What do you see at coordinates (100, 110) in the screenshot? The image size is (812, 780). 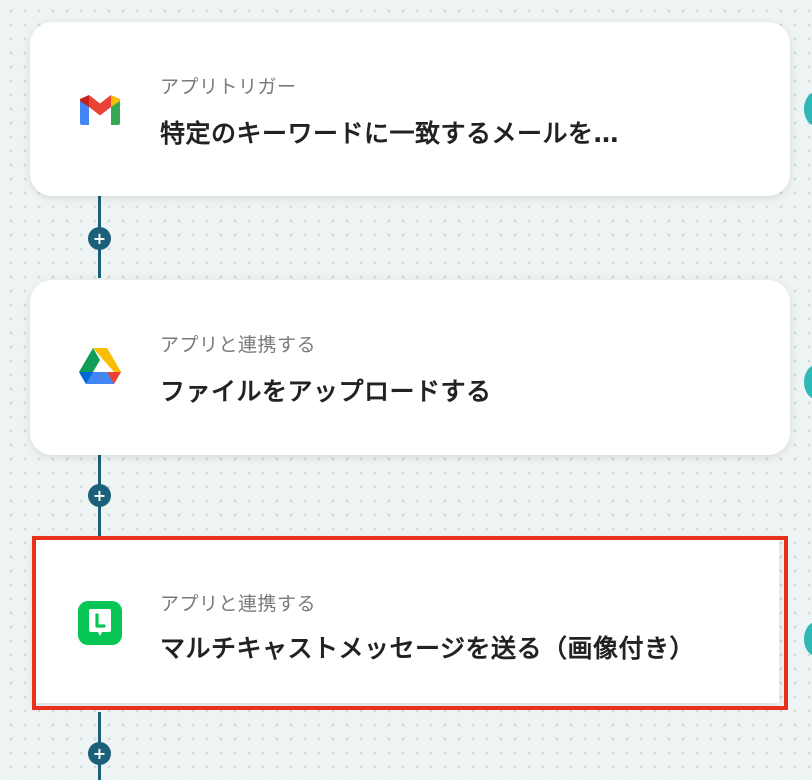 I see `gmail-icon` at bounding box center [100, 110].